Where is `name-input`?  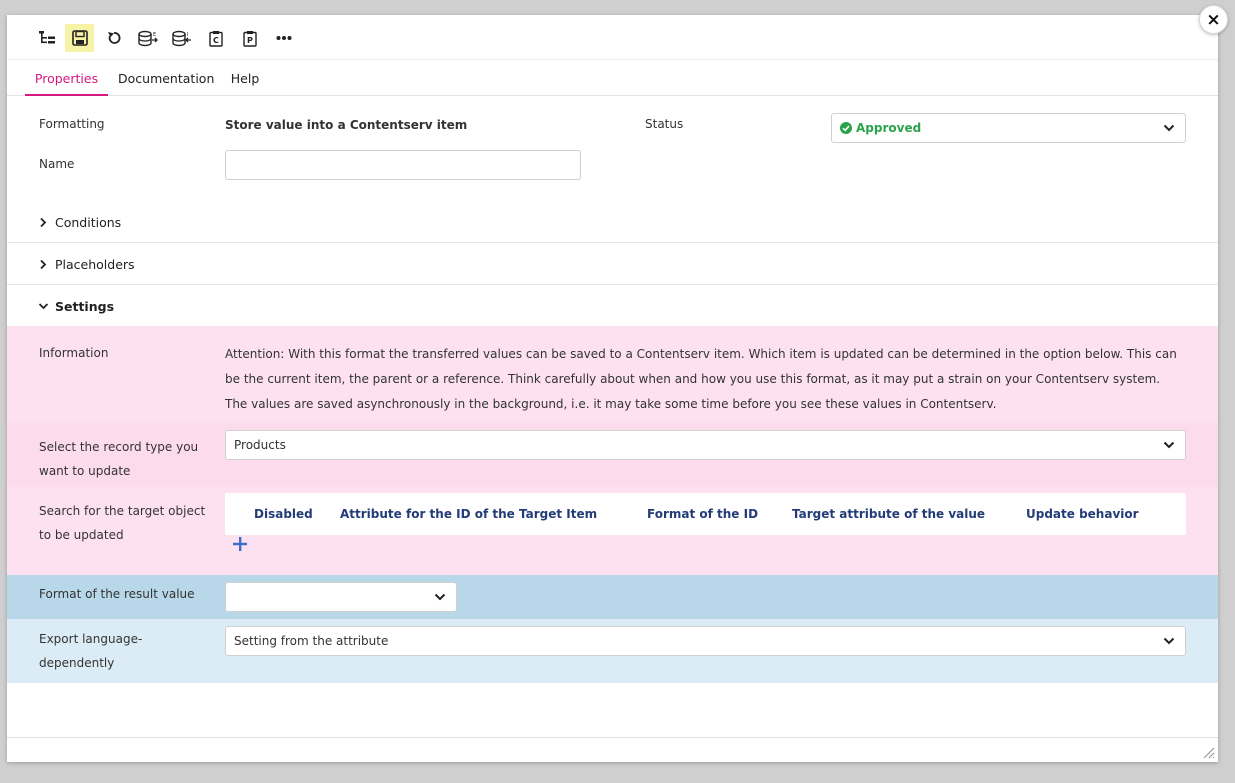 name-input is located at coordinates (403, 165).